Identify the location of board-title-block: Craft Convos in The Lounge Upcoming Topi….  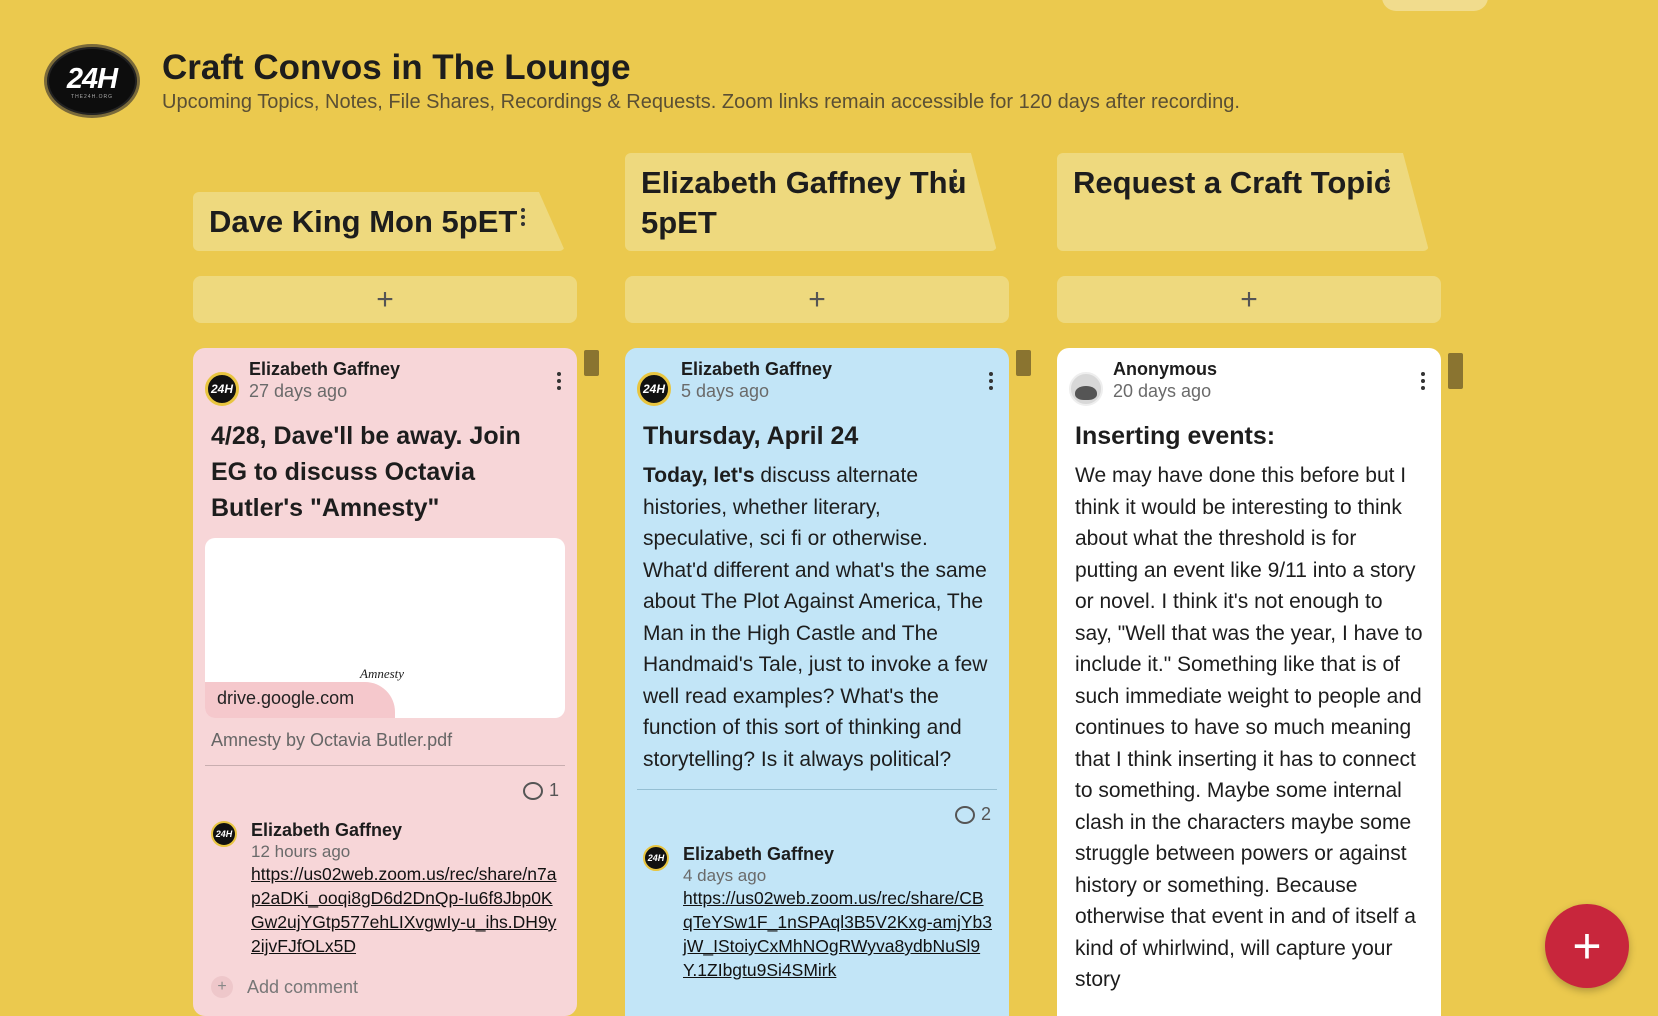
(701, 79).